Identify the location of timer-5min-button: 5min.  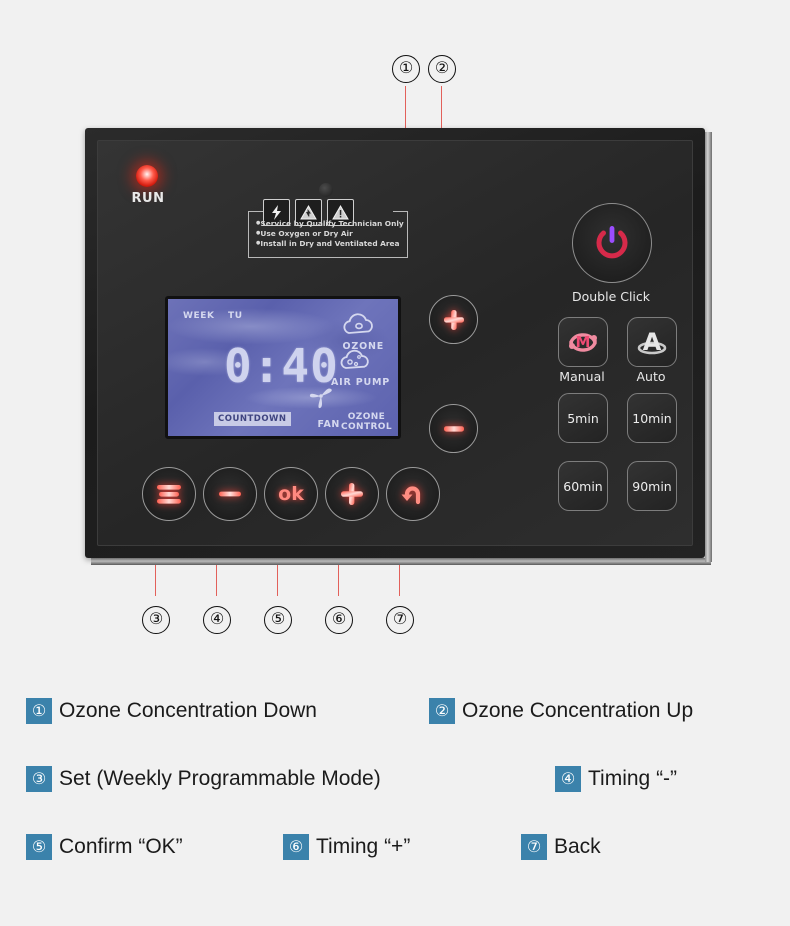
(583, 418).